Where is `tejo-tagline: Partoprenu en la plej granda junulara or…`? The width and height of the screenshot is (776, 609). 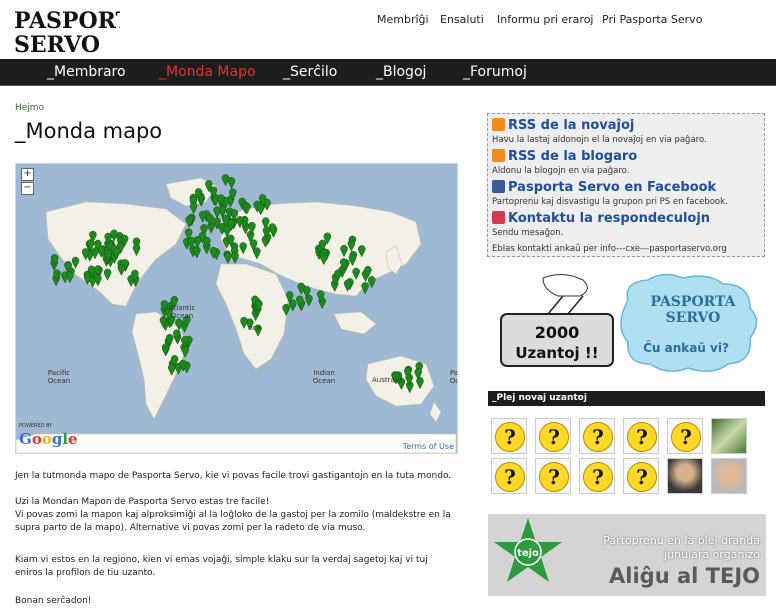
tejo-tagline: Partoprenu en la plej granda junulara or… is located at coordinates (681, 547).